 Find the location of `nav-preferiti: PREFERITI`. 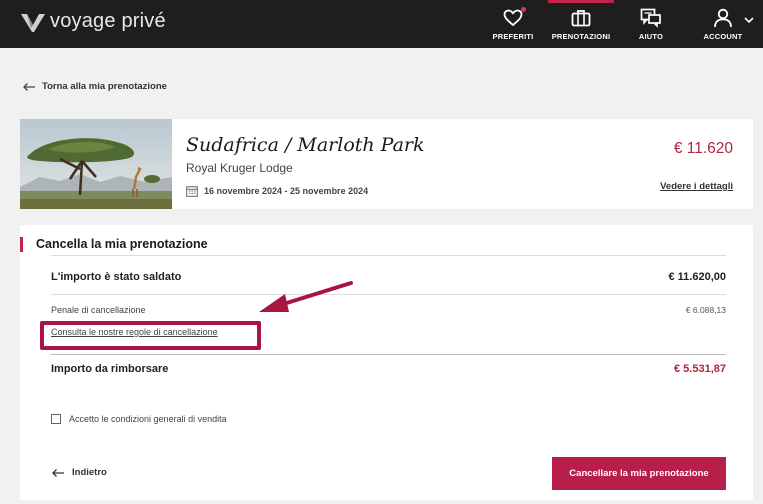

nav-preferiti: PREFERITI is located at coordinates (513, 24).